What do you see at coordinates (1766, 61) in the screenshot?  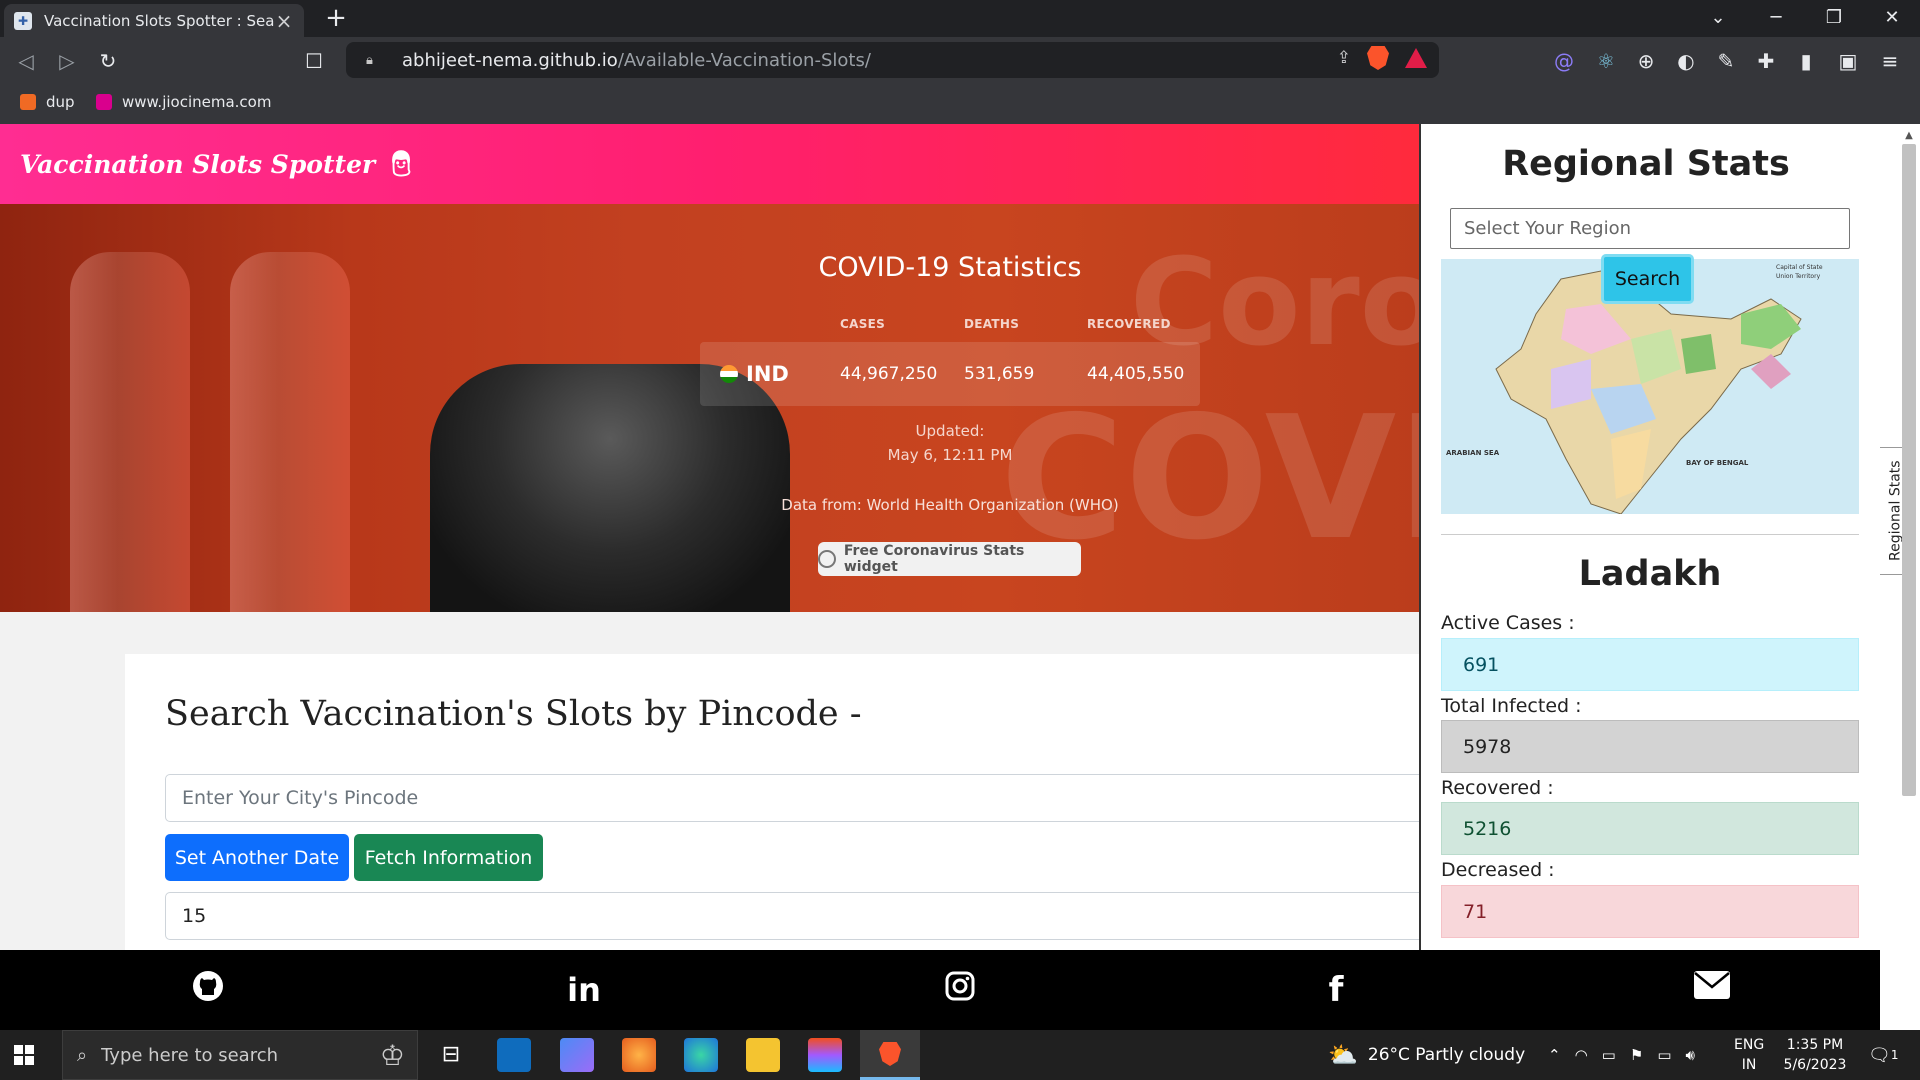 I see `extensions-puzzle-icon: ✚` at bounding box center [1766, 61].